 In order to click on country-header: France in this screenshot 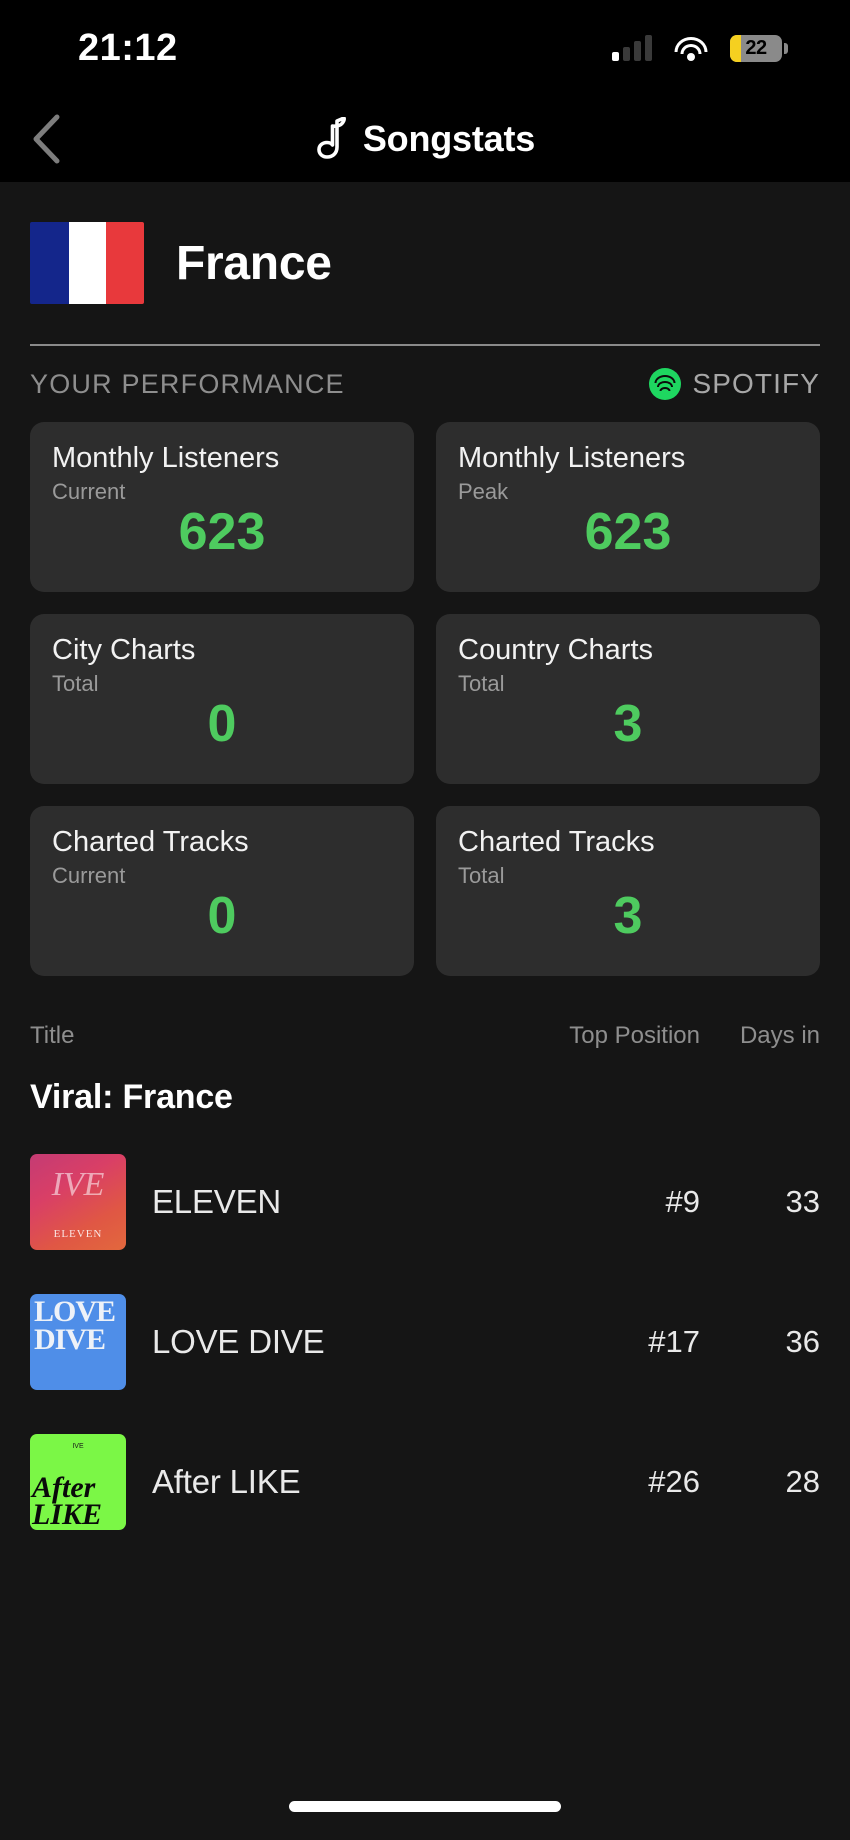, I will do `click(425, 243)`.